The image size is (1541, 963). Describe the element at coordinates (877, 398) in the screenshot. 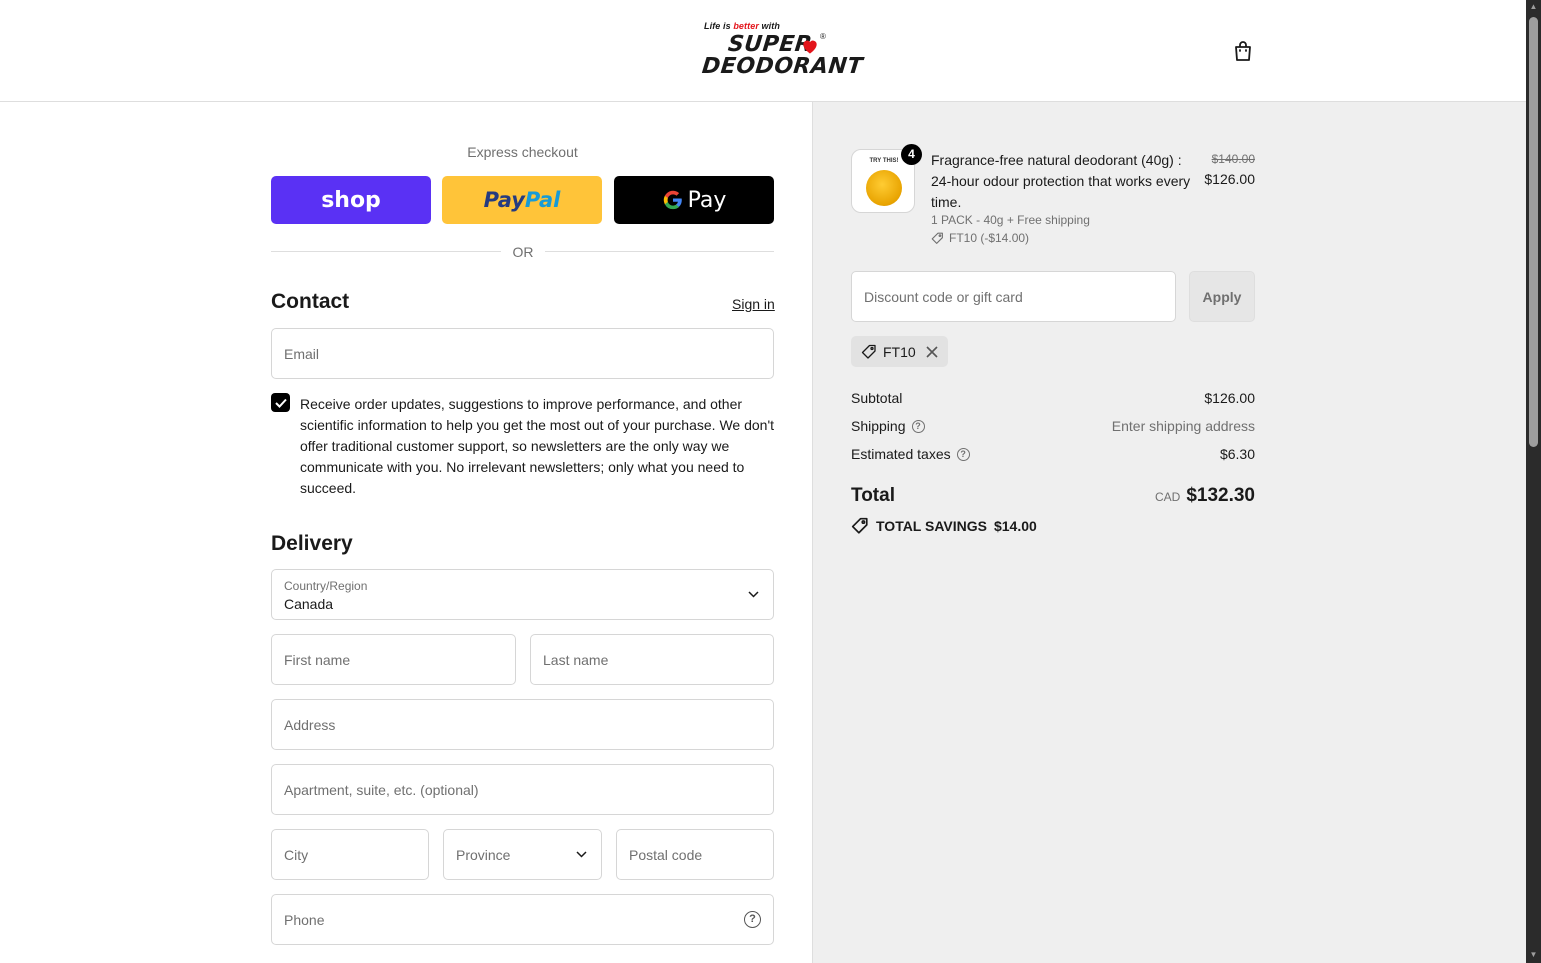

I see `subtotal-label: Subtotal` at that location.